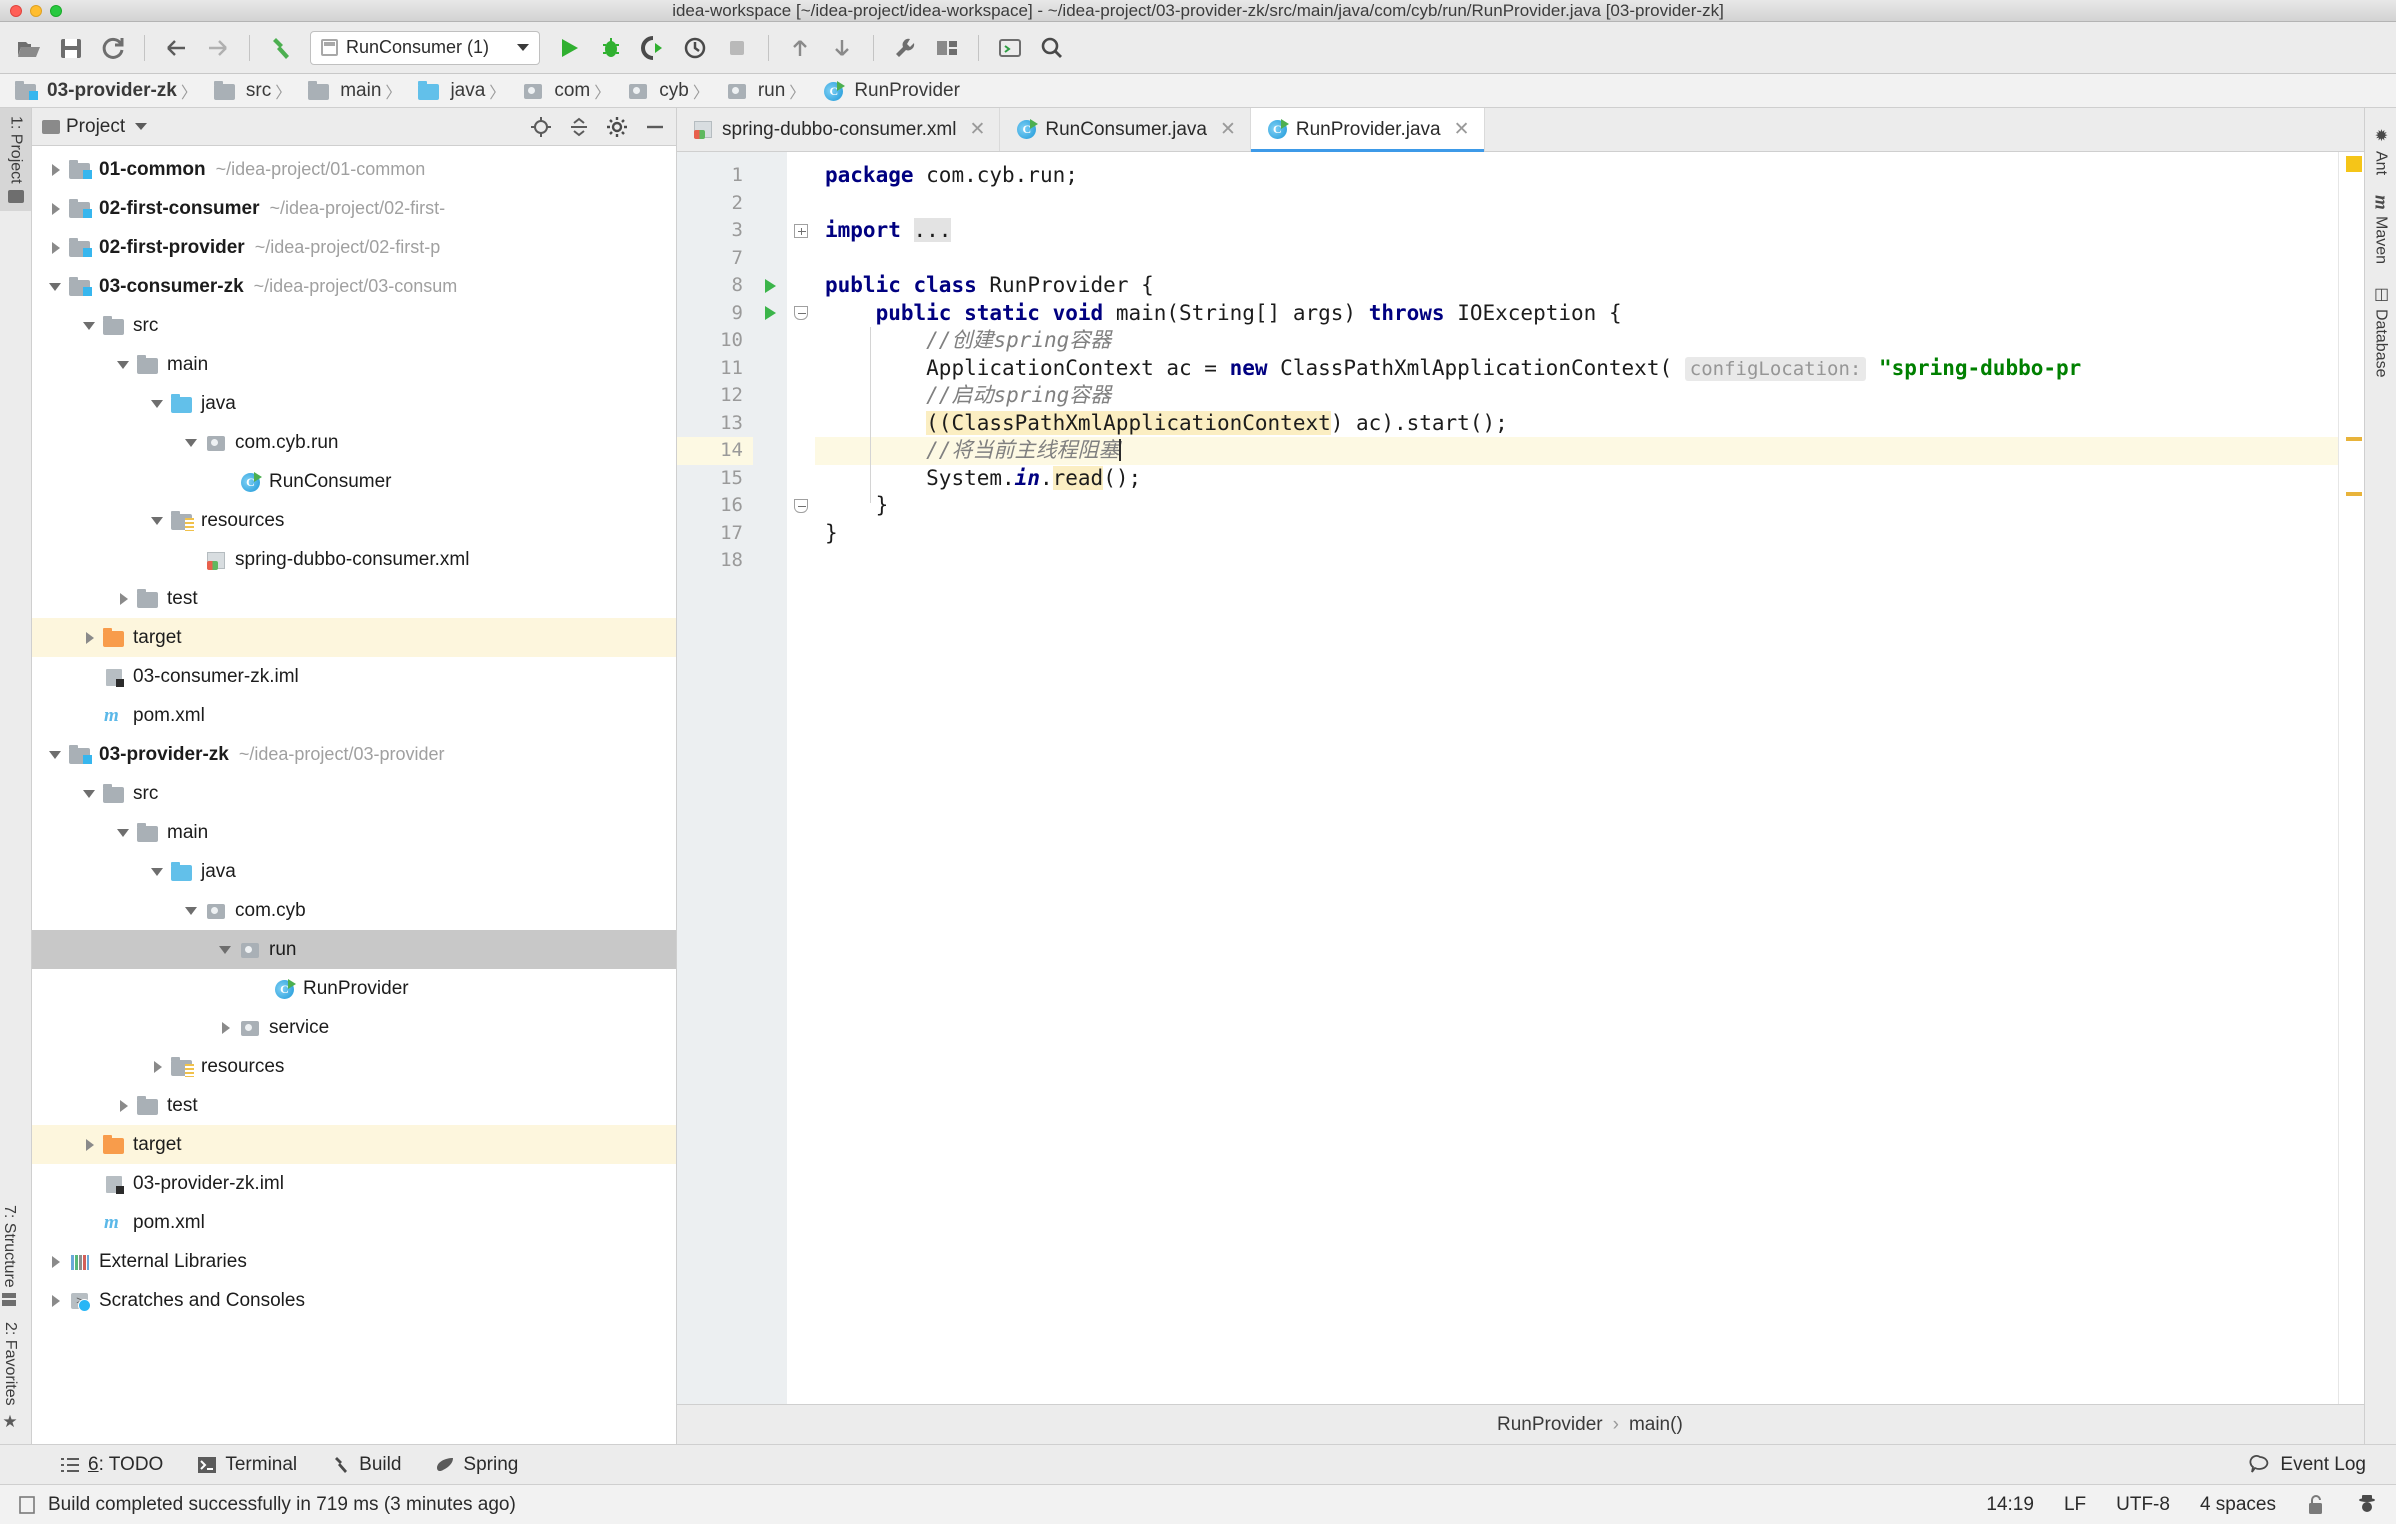 The image size is (2396, 1524). What do you see at coordinates (2367, 1505) in the screenshot?
I see `hector-icon` at bounding box center [2367, 1505].